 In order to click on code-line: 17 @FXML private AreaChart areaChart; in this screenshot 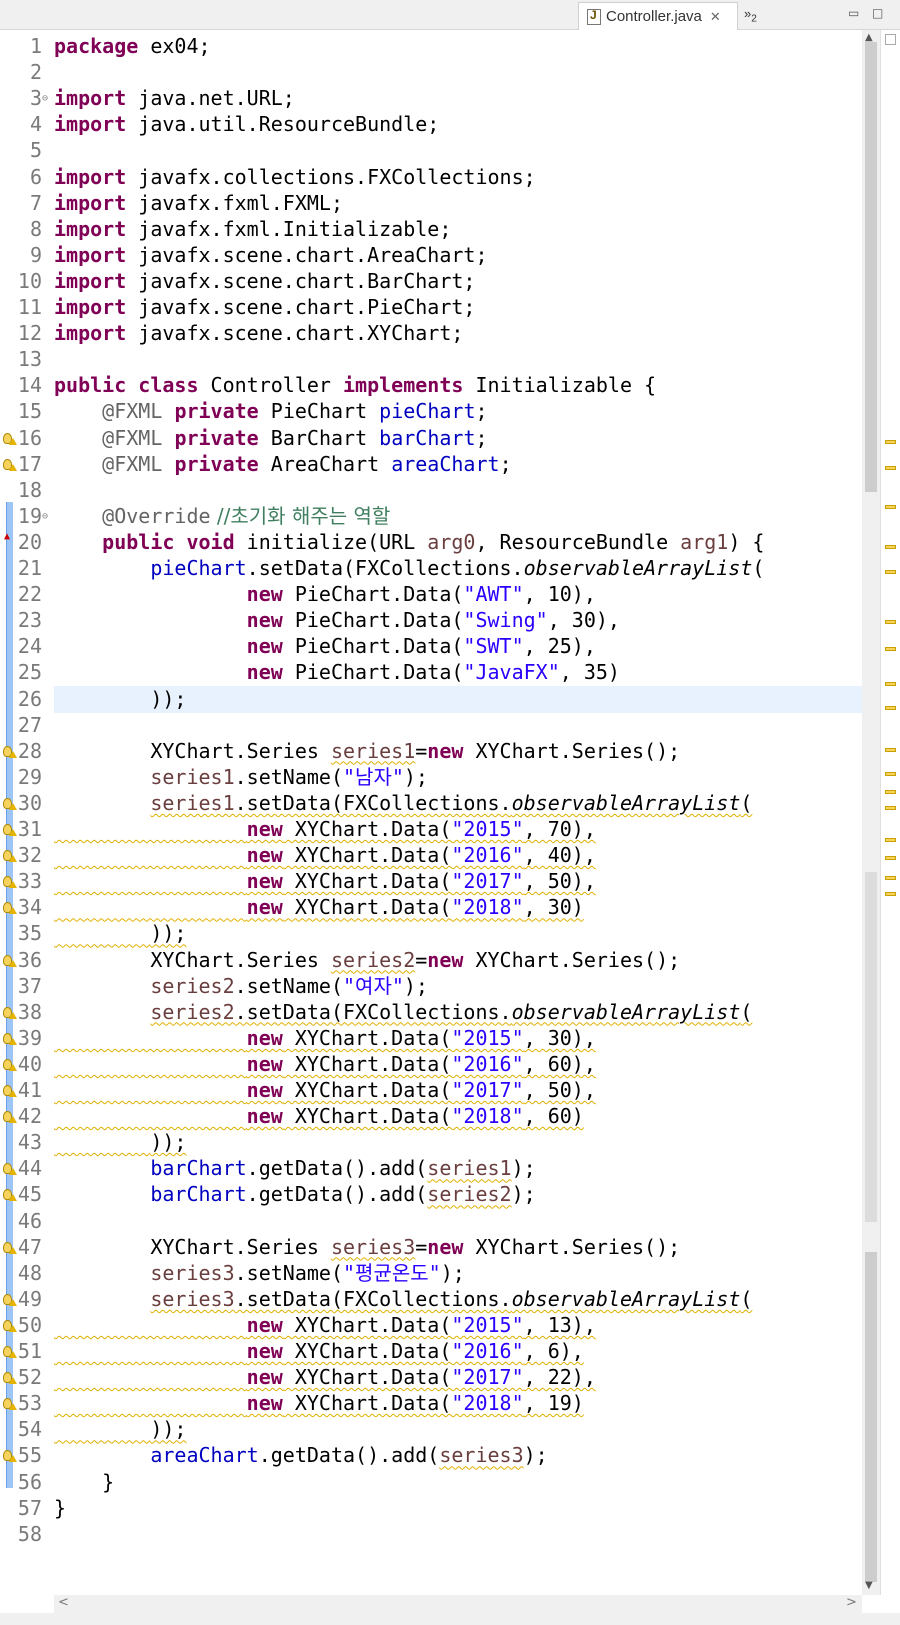, I will do `click(431, 464)`.